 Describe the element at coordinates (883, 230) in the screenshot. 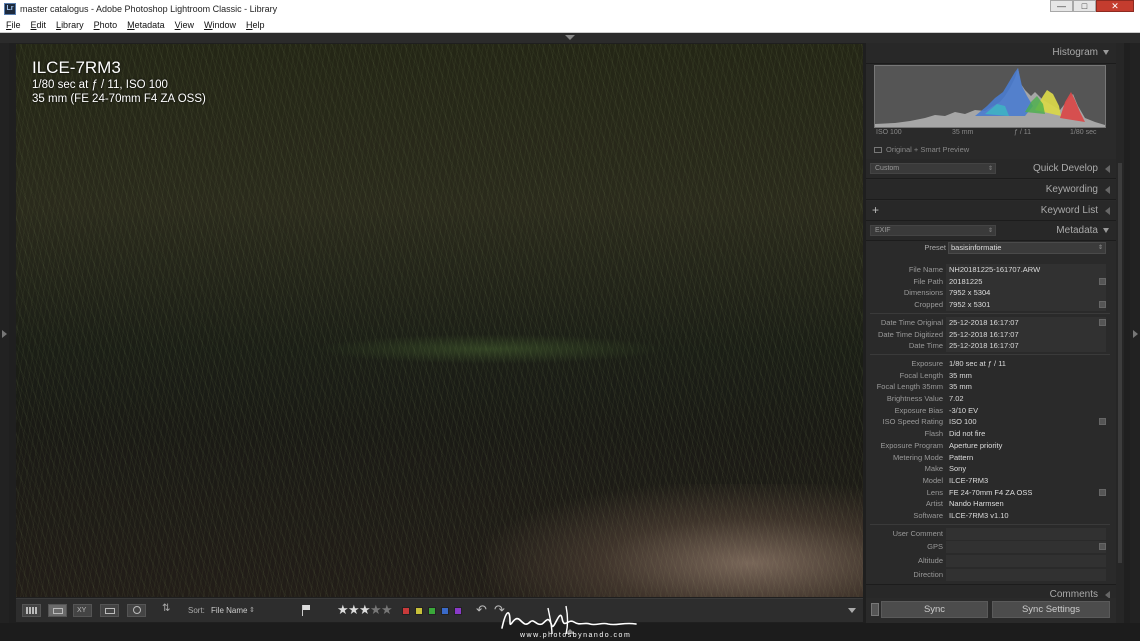

I see `metadata-view-value: EXIF` at that location.